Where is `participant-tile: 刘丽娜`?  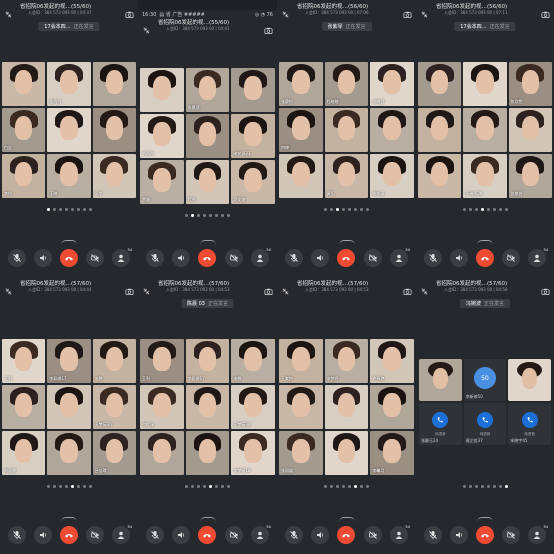
participant-tile: 刘丽娜 is located at coordinates (24, 453).